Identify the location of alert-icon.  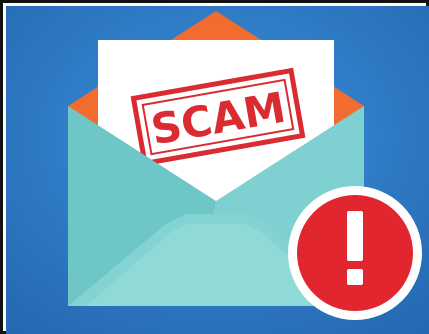
(355, 253).